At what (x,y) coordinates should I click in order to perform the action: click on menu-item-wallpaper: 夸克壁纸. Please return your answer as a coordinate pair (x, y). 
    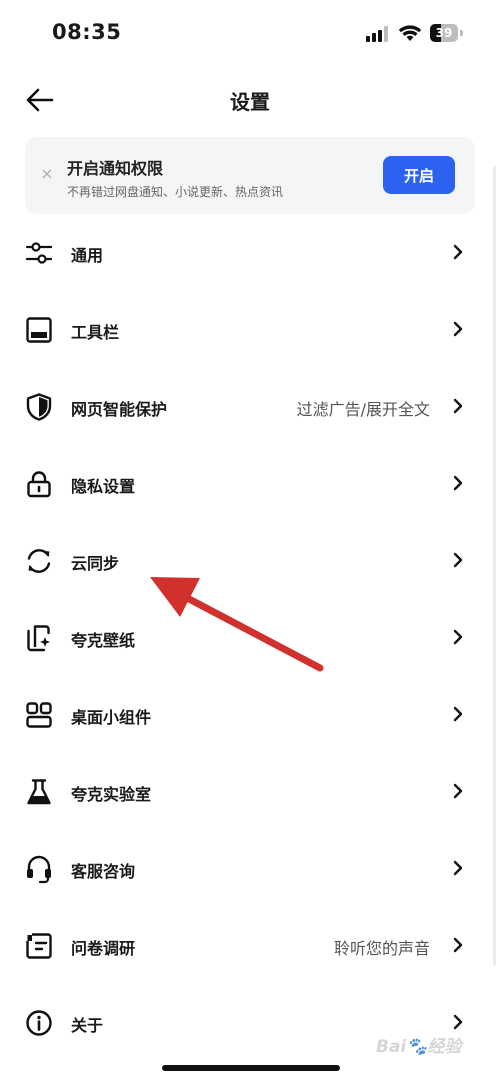
    Looking at the image, I should click on (250, 637).